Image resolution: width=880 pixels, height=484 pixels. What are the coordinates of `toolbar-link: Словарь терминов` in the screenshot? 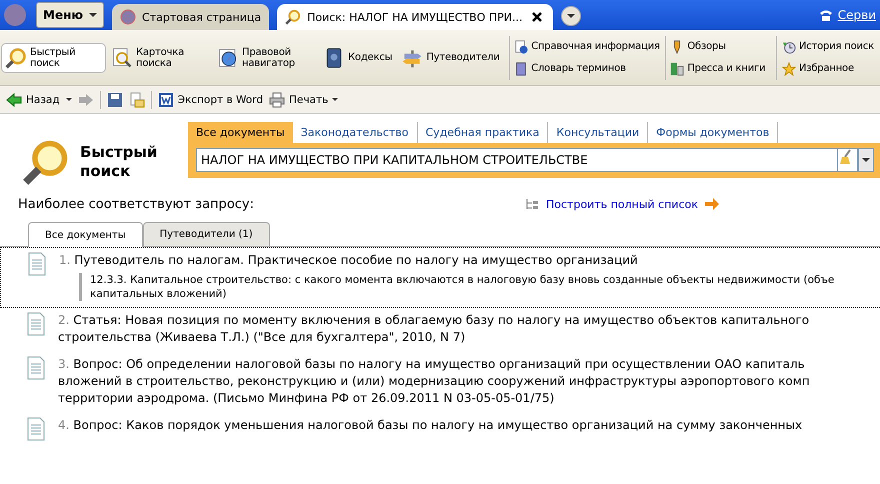 It's located at (587, 69).